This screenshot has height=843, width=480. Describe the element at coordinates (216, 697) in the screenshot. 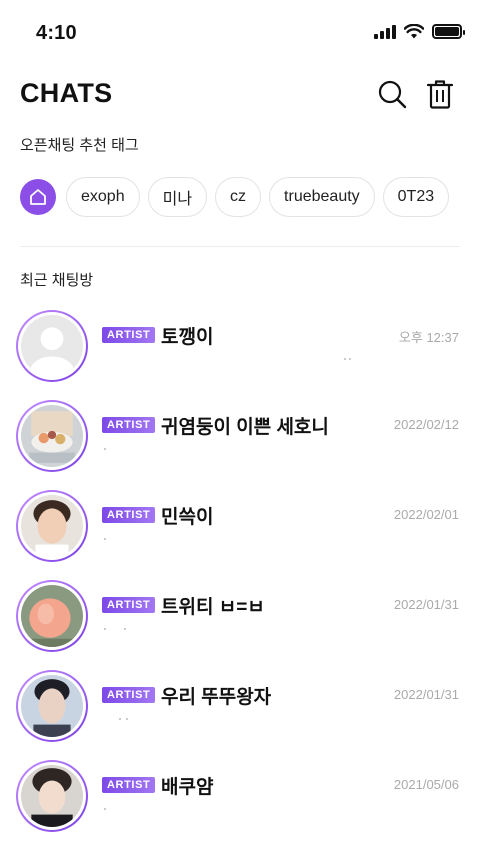

I see `chat-name: 우리 뚜뚜왕자` at that location.